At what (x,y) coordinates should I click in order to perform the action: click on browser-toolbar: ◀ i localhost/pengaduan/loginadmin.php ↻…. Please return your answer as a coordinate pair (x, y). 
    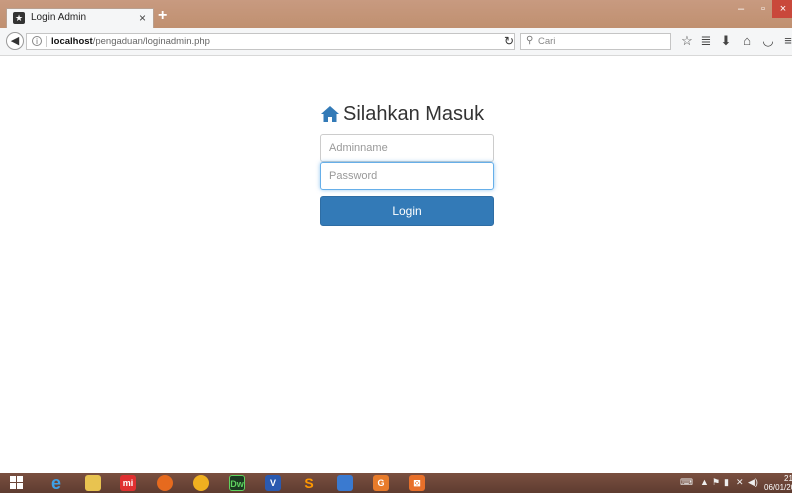
    Looking at the image, I should click on (396, 42).